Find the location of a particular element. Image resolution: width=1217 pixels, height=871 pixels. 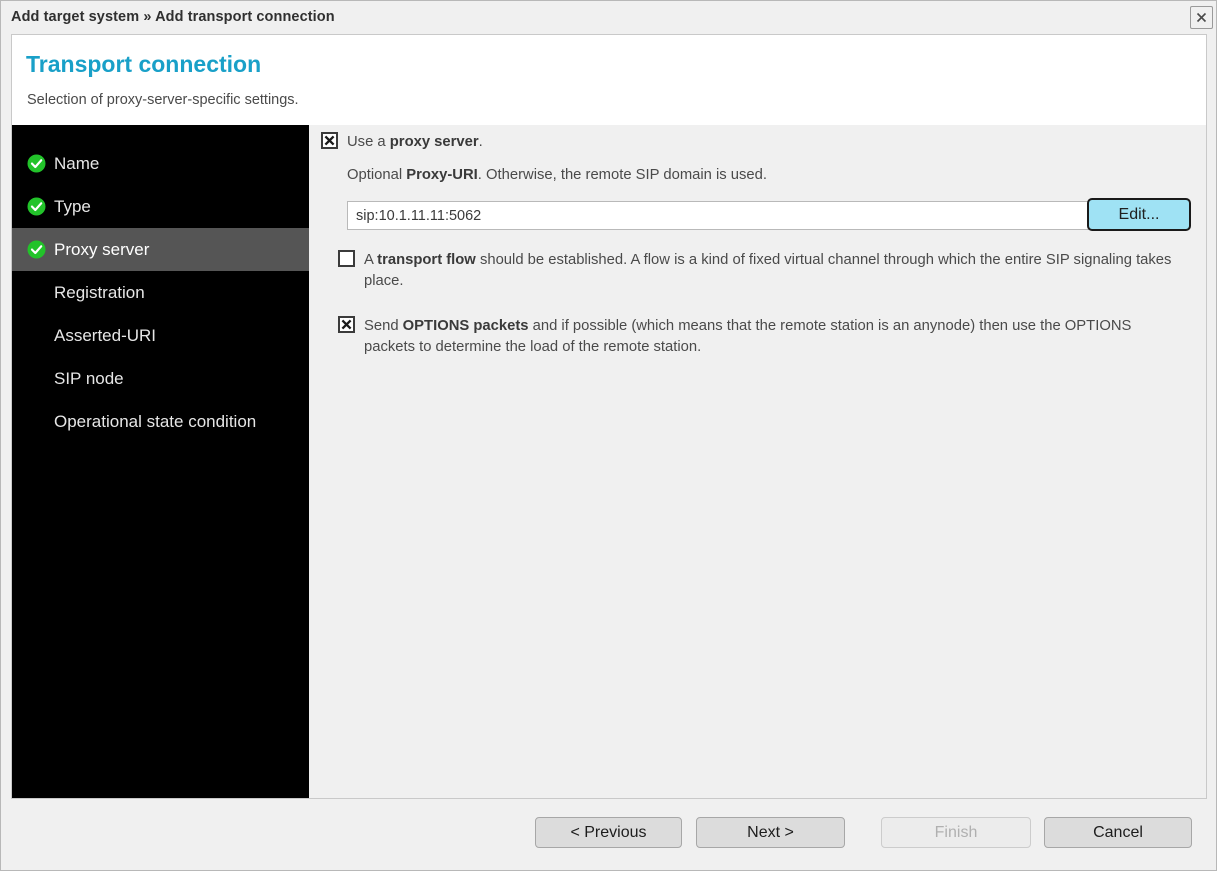

finish-button: Finish is located at coordinates (956, 832).